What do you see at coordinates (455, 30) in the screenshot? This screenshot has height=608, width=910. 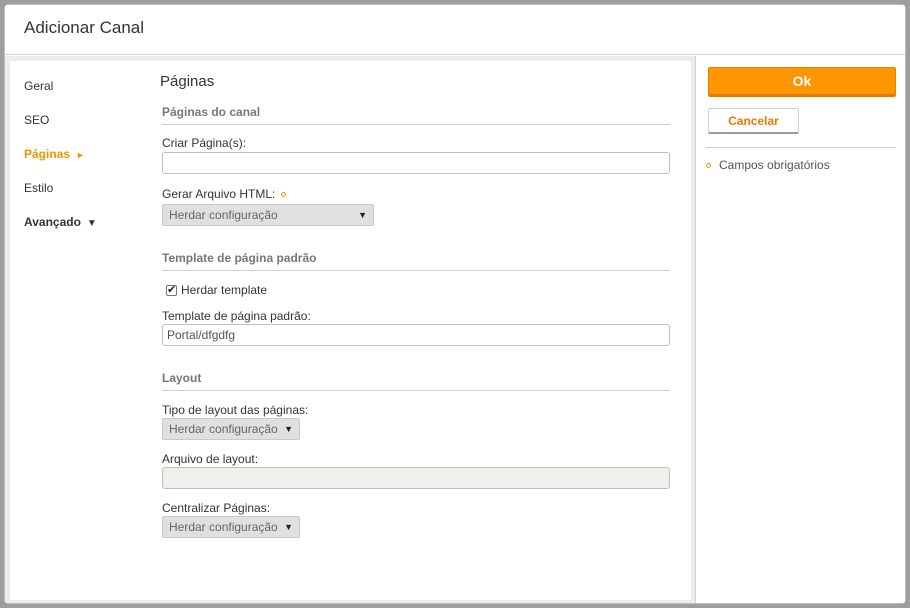 I see `dialog-titlebar: Adicionar Canal` at bounding box center [455, 30].